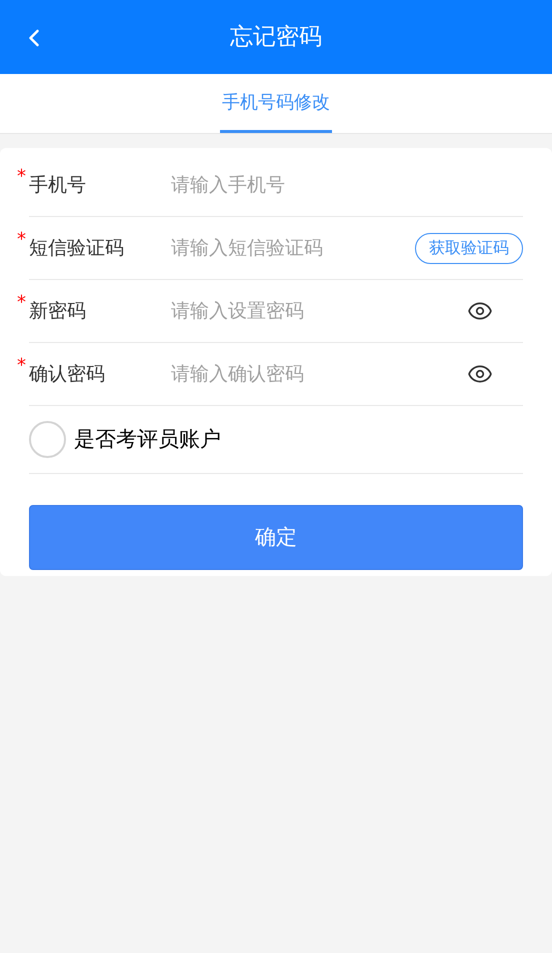 The image size is (552, 953). Describe the element at coordinates (347, 185) in the screenshot. I see `input-field: 请输入手机号` at that location.